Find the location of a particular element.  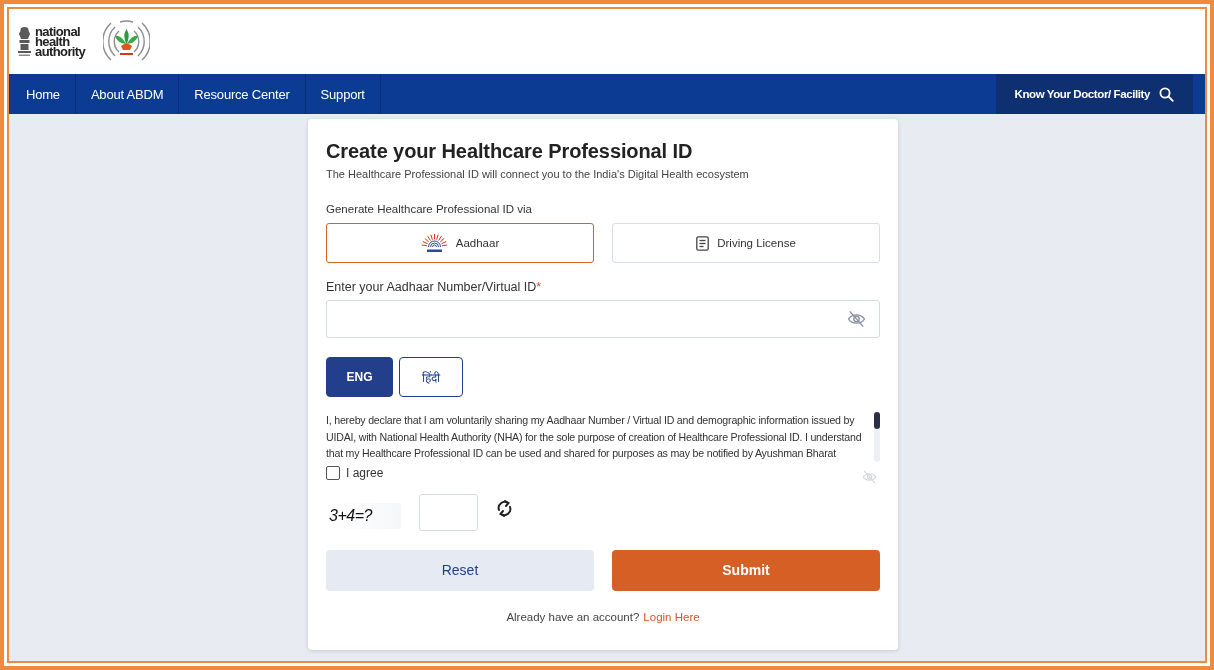

reset-button: Reset is located at coordinates (460, 570).